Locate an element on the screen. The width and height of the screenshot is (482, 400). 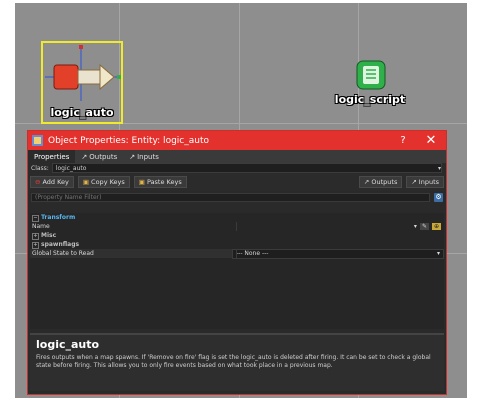
inputs-button: ↗ Inputs is located at coordinates (425, 182).